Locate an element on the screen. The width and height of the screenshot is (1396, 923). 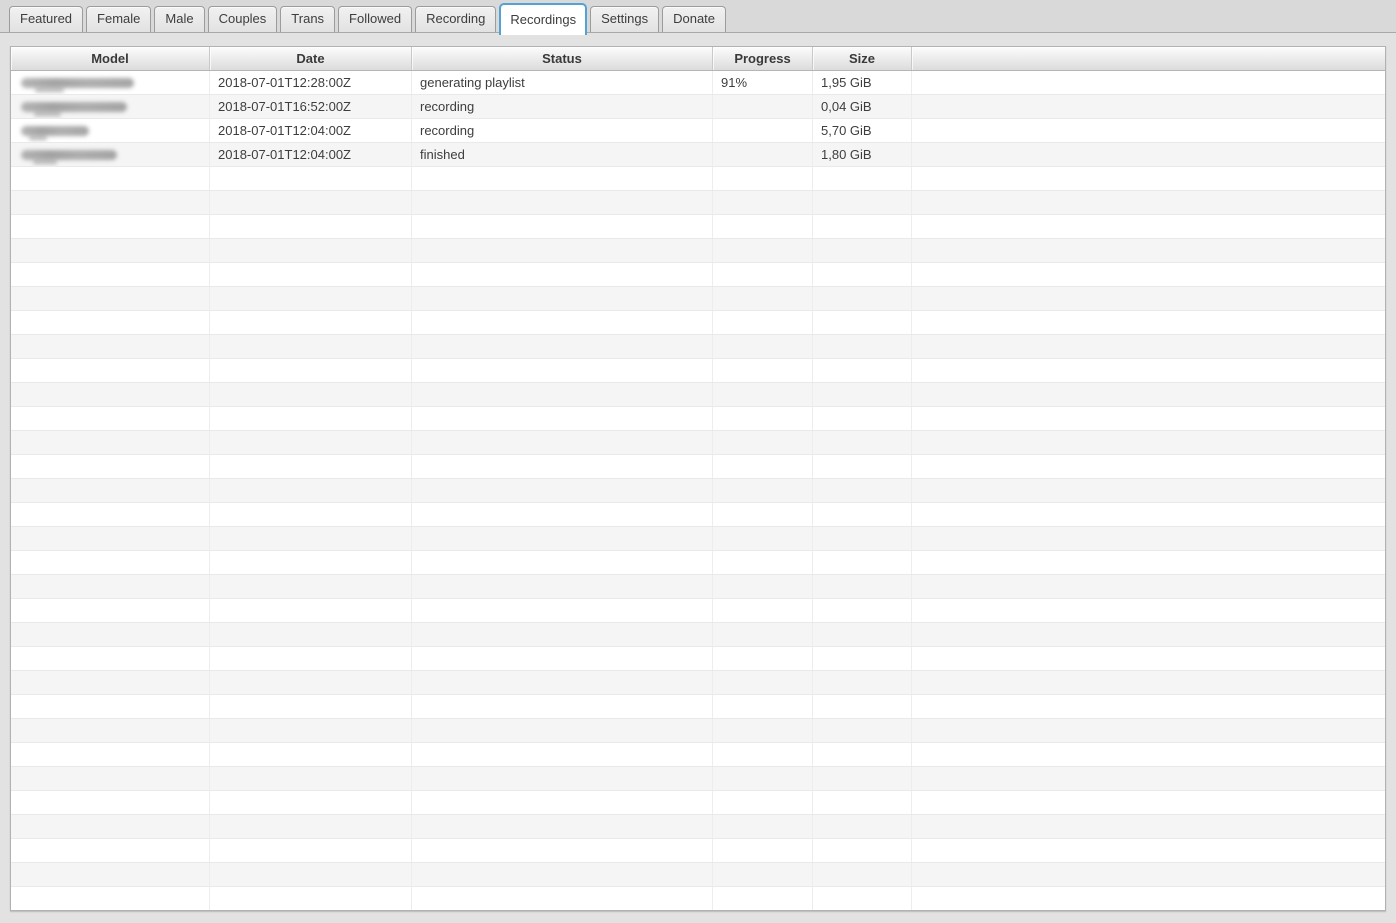
tab-couples: Couples is located at coordinates (242, 19).